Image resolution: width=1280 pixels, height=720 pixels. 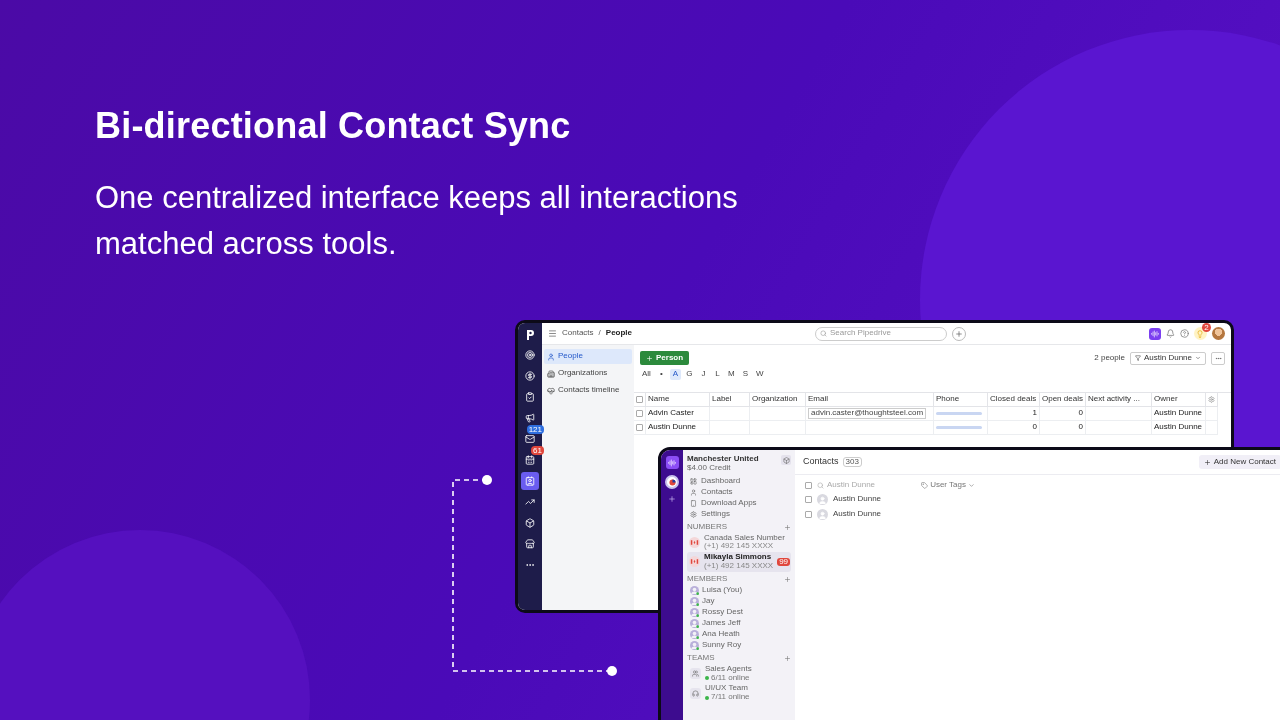 What do you see at coordinates (739, 623) in the screenshot?
I see `member-item: James Jeff` at bounding box center [739, 623].